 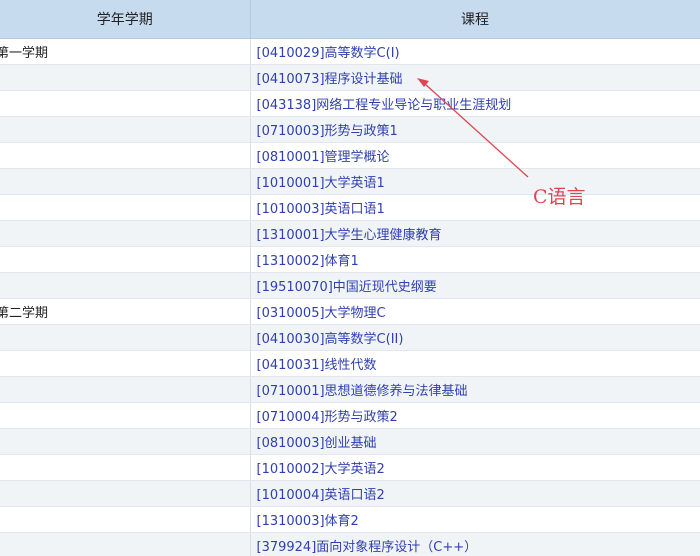 I want to click on table-row: [1010001]大学英语1, so click(x=350, y=181).